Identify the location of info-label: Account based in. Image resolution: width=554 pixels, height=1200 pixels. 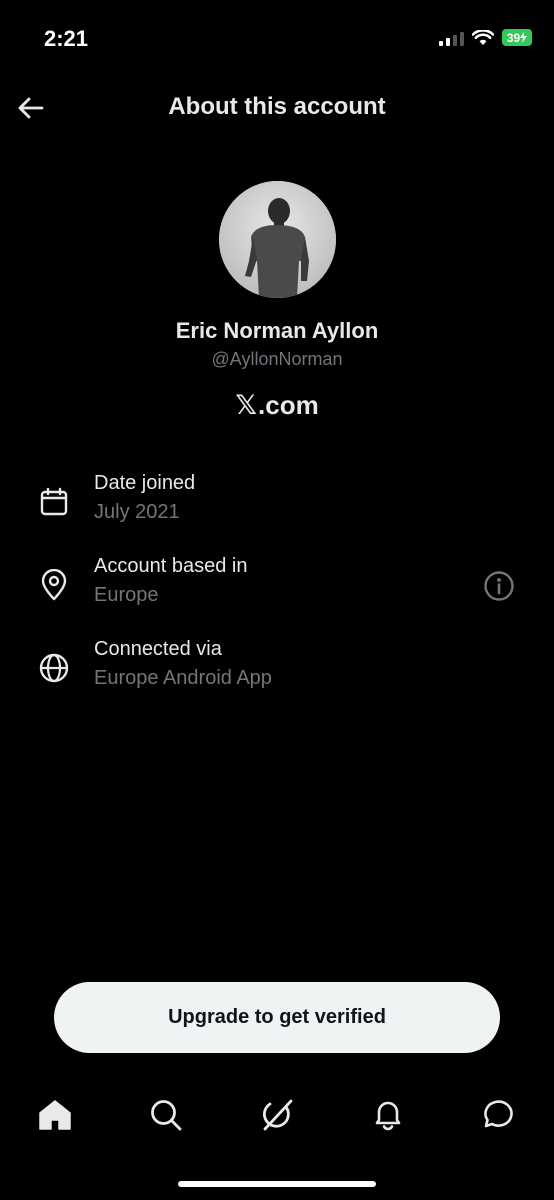
(171, 566).